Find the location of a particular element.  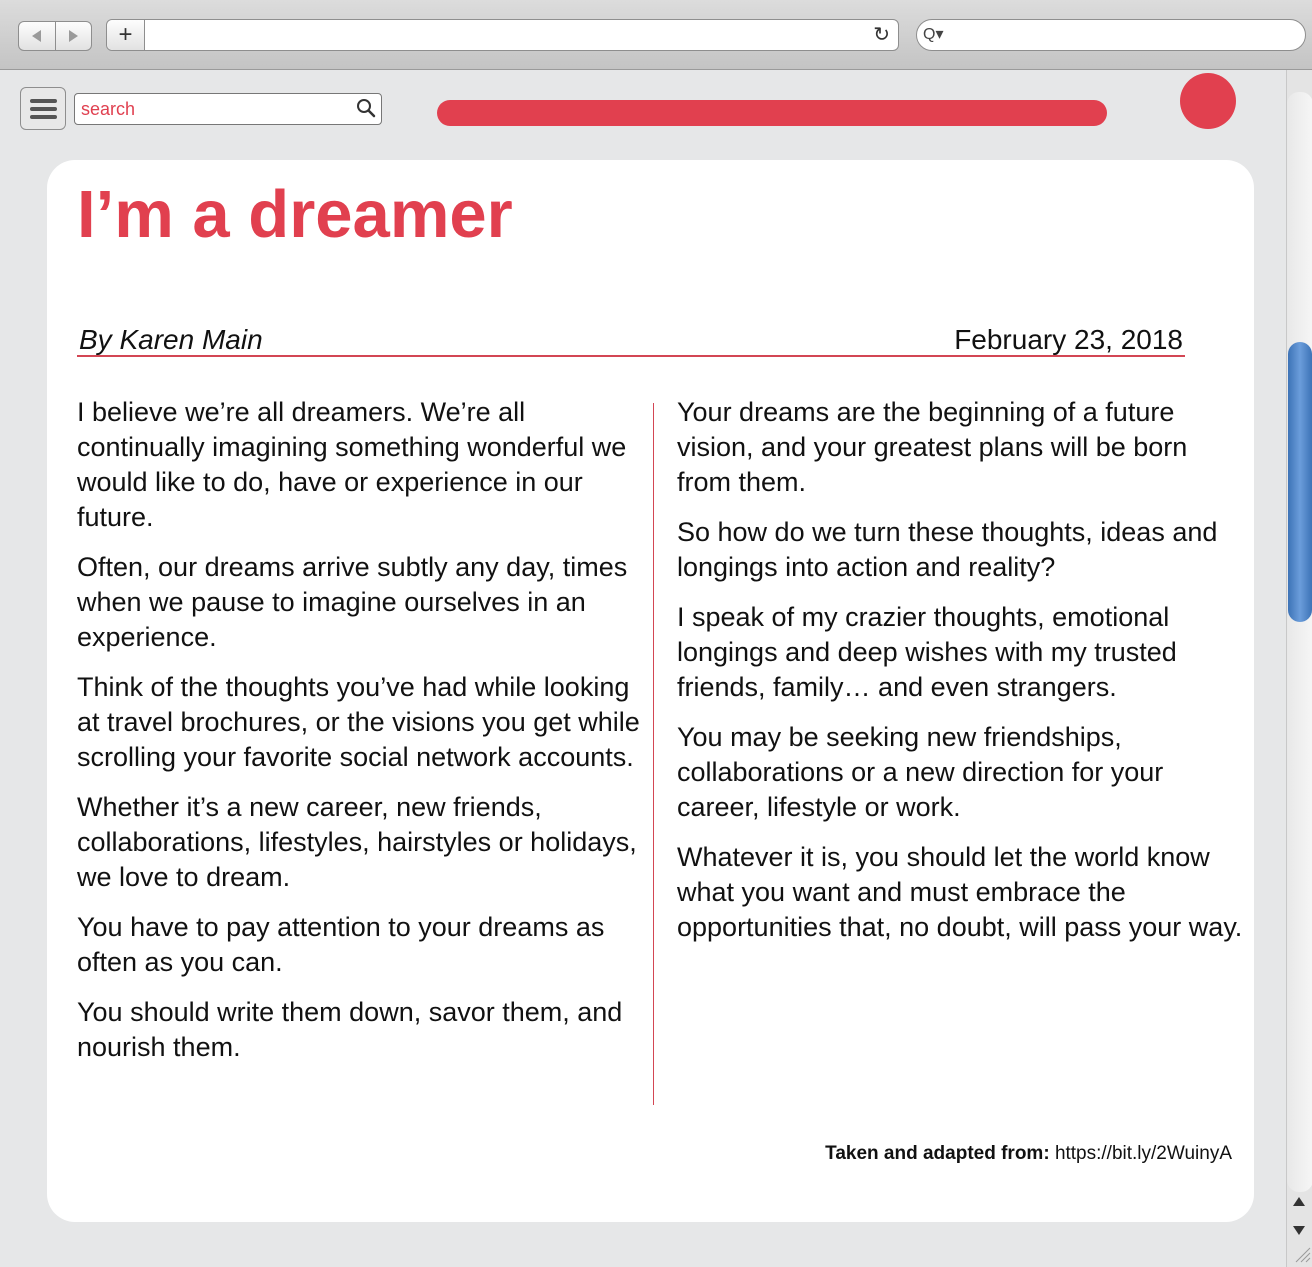

scroll-down-icon is located at coordinates (1299, 1230).